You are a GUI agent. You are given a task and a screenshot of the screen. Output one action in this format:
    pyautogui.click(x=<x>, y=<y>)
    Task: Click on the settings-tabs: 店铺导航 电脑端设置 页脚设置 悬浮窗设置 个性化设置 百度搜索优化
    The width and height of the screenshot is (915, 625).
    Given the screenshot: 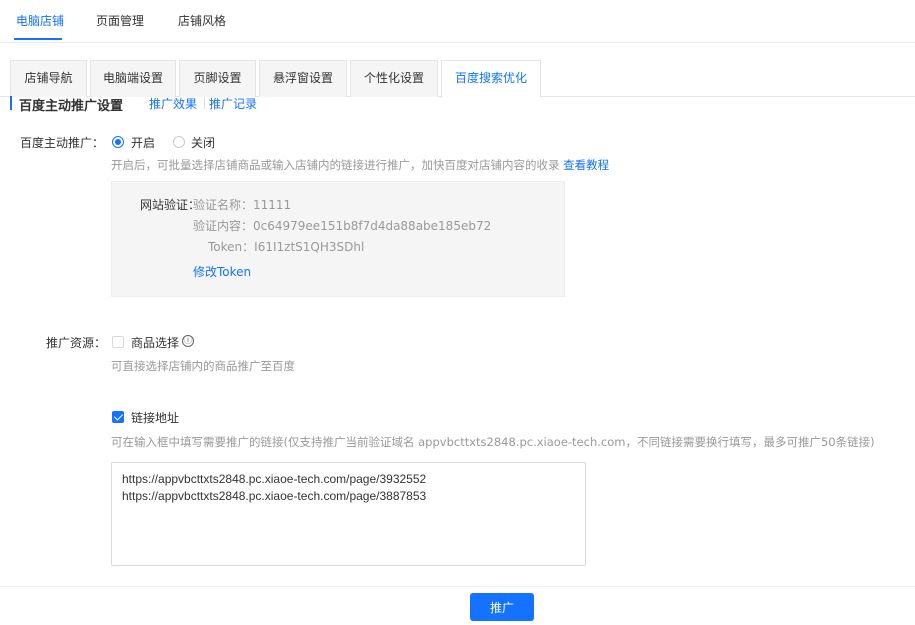 What is the action you would take?
    pyautogui.click(x=457, y=79)
    